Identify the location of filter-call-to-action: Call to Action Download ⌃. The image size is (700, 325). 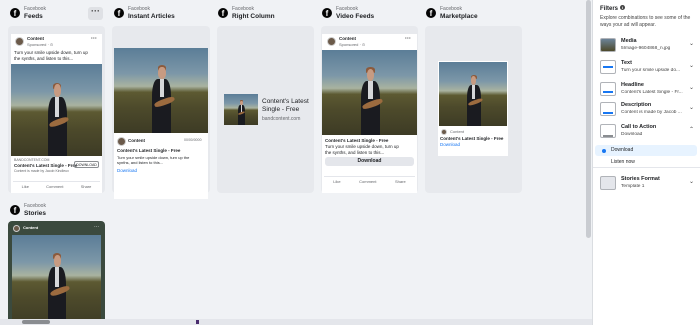
(647, 133).